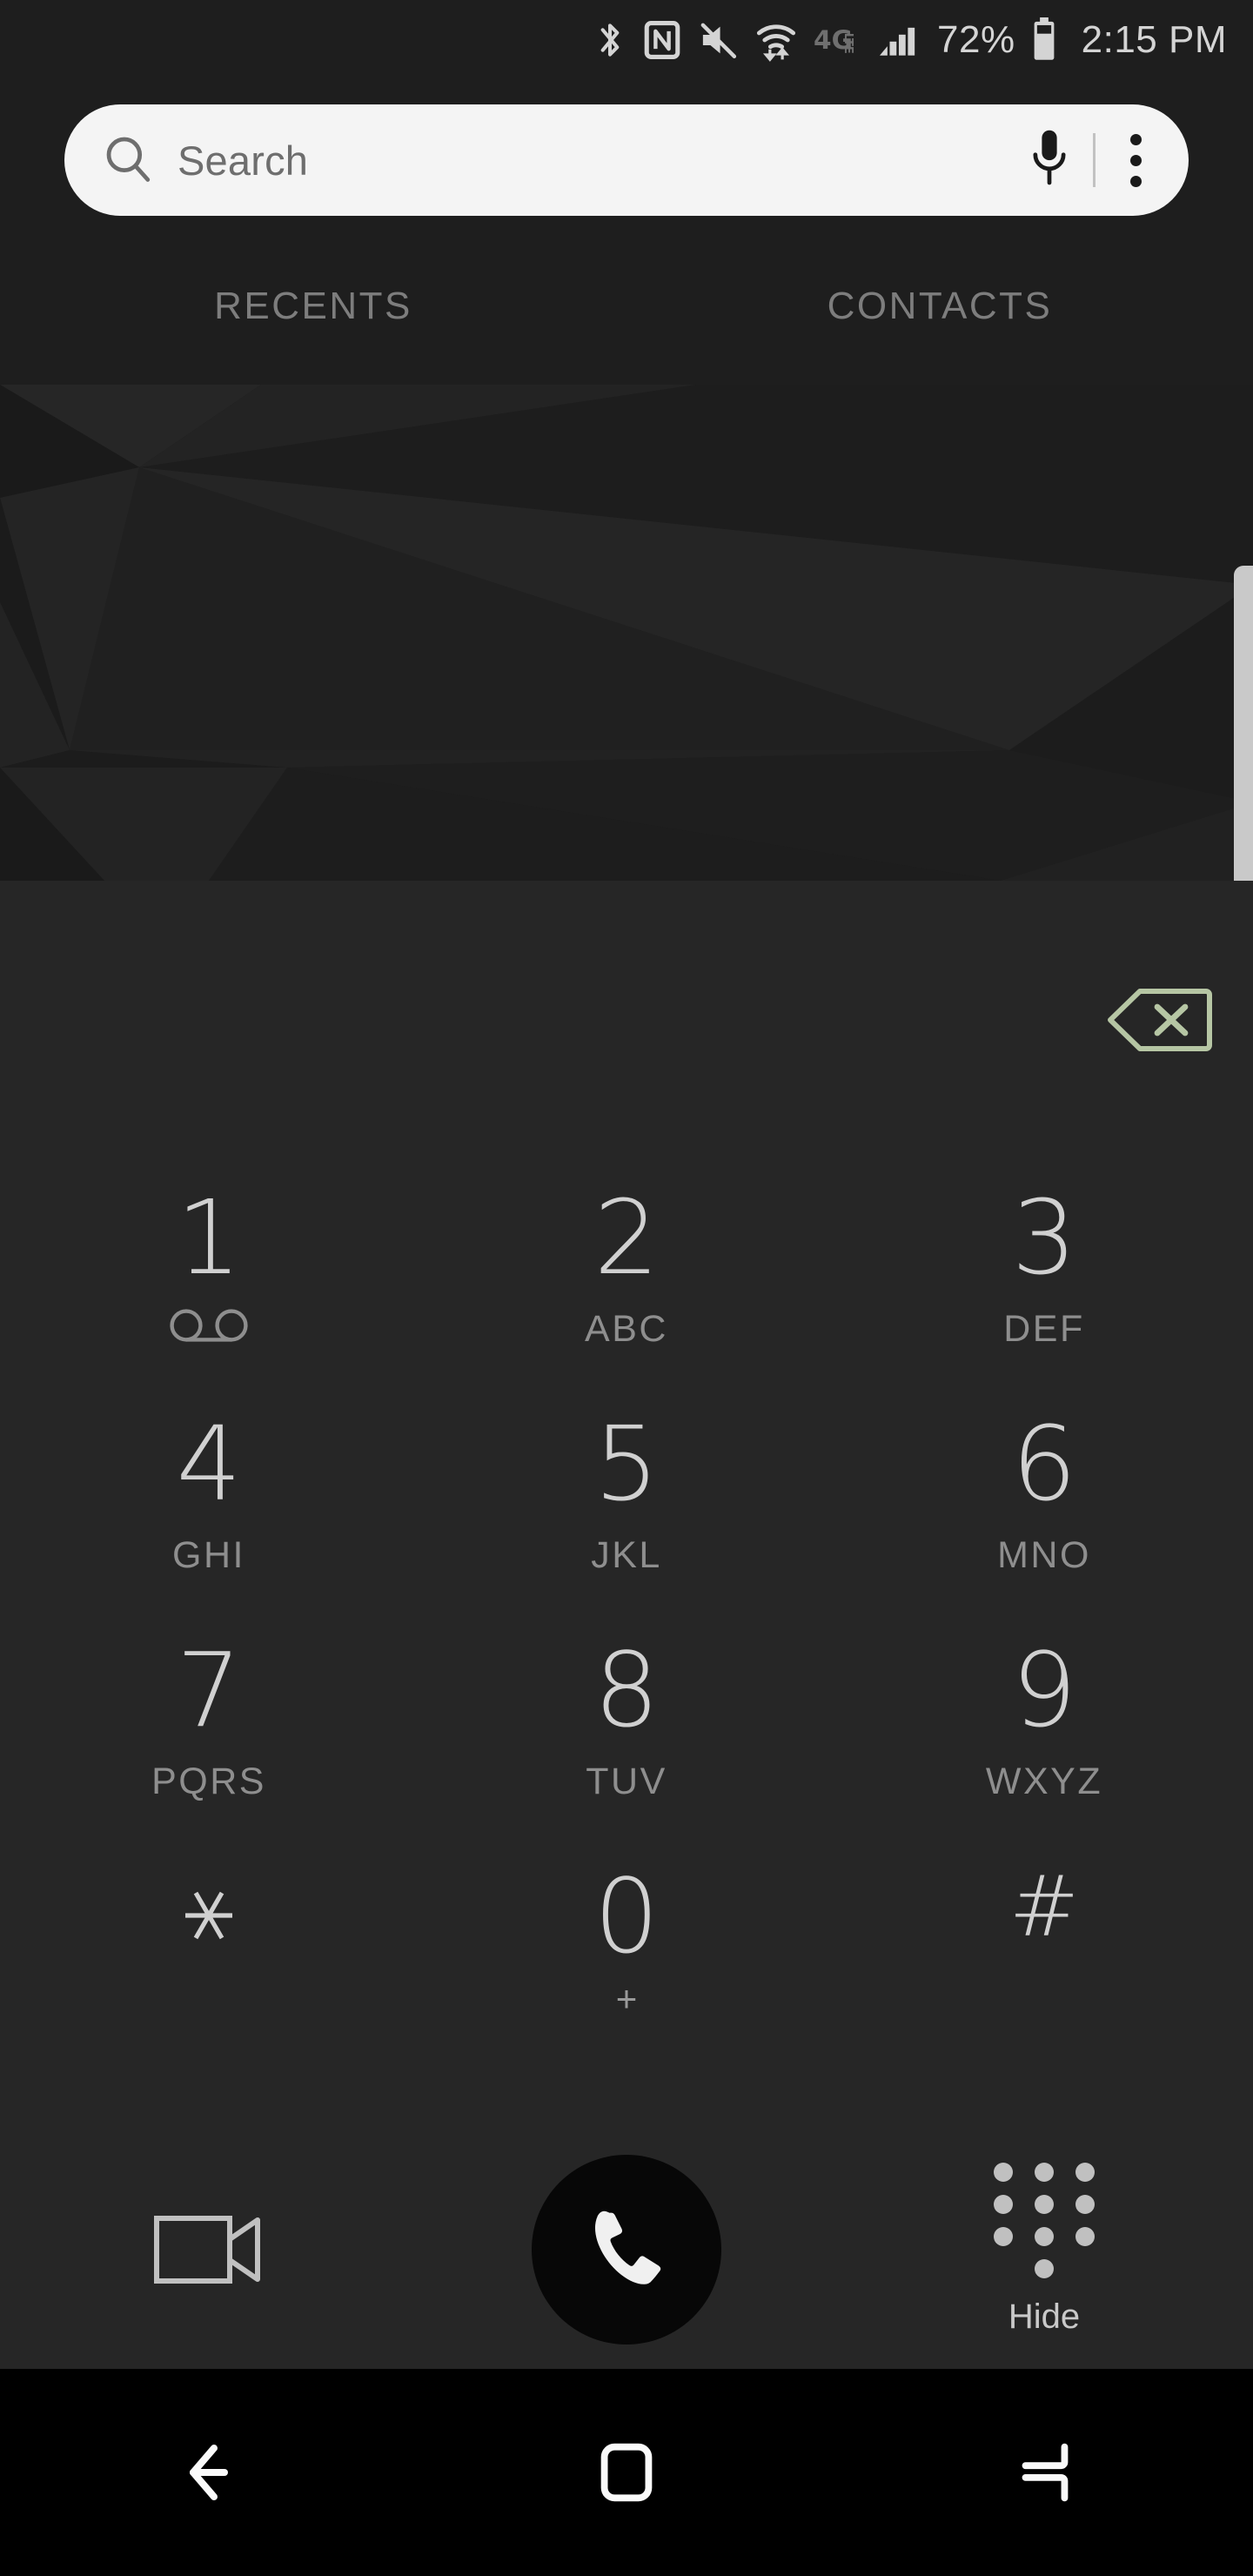 The width and height of the screenshot is (1253, 2576). I want to click on dialpad-key-4: 4 GHI, so click(209, 1510).